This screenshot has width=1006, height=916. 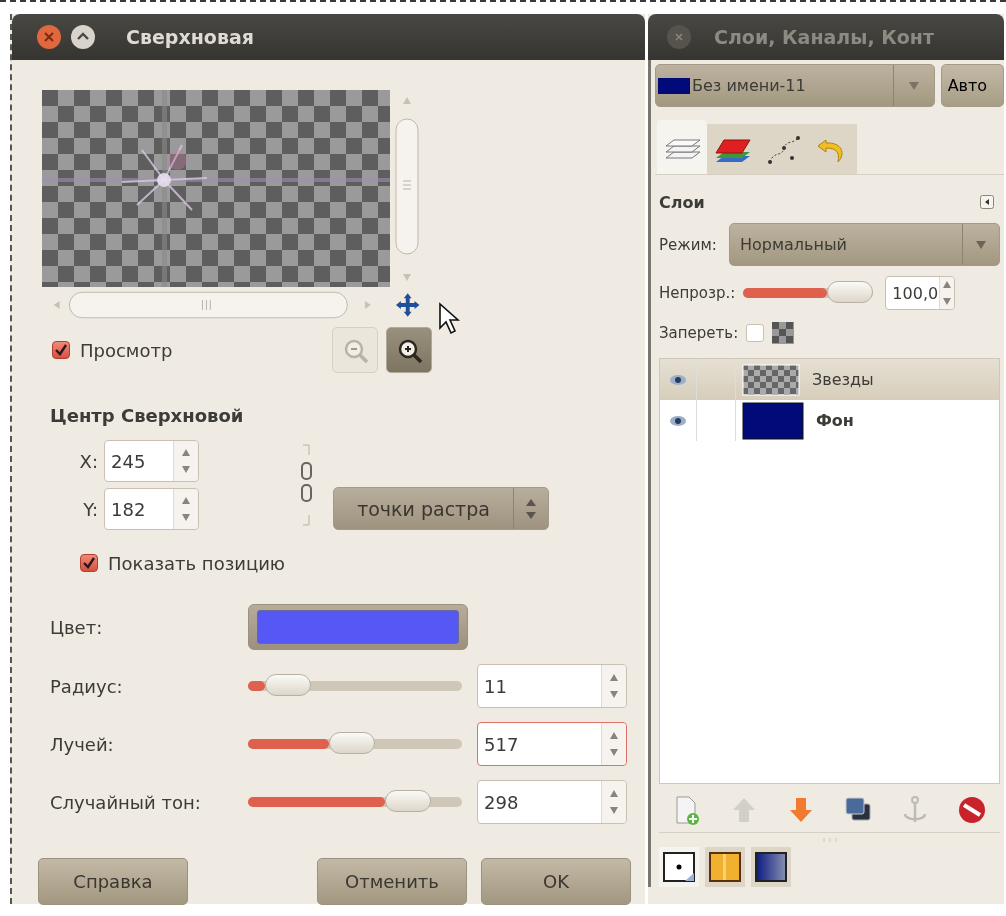 I want to click on zoom-button, so click(x=409, y=350).